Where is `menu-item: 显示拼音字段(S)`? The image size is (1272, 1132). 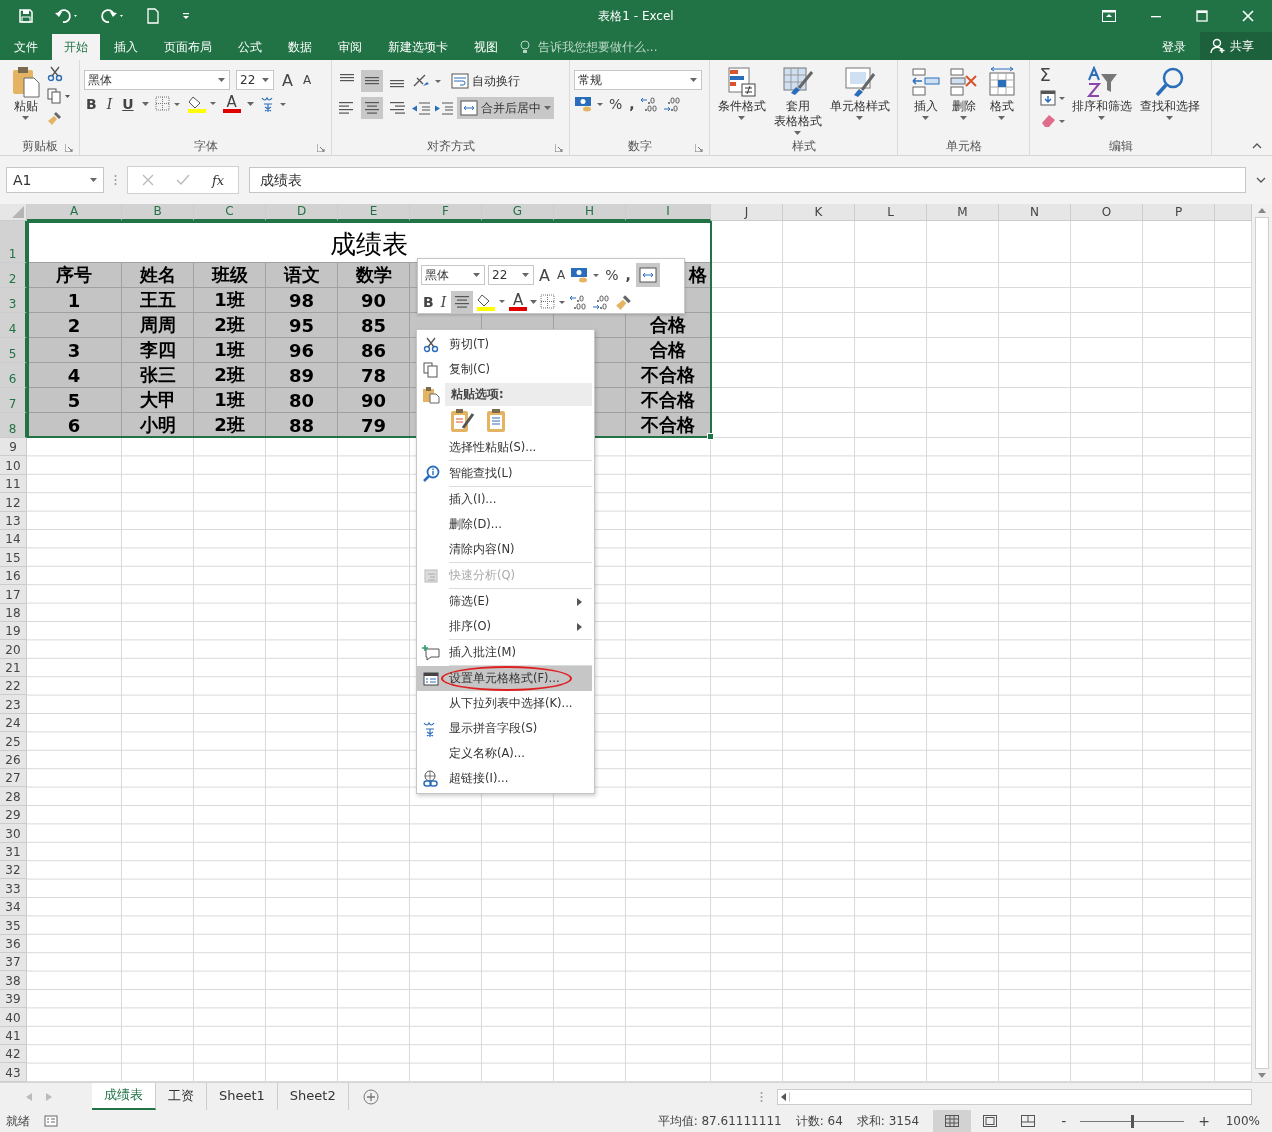
menu-item: 显示拼音字段(S) is located at coordinates (518, 728).